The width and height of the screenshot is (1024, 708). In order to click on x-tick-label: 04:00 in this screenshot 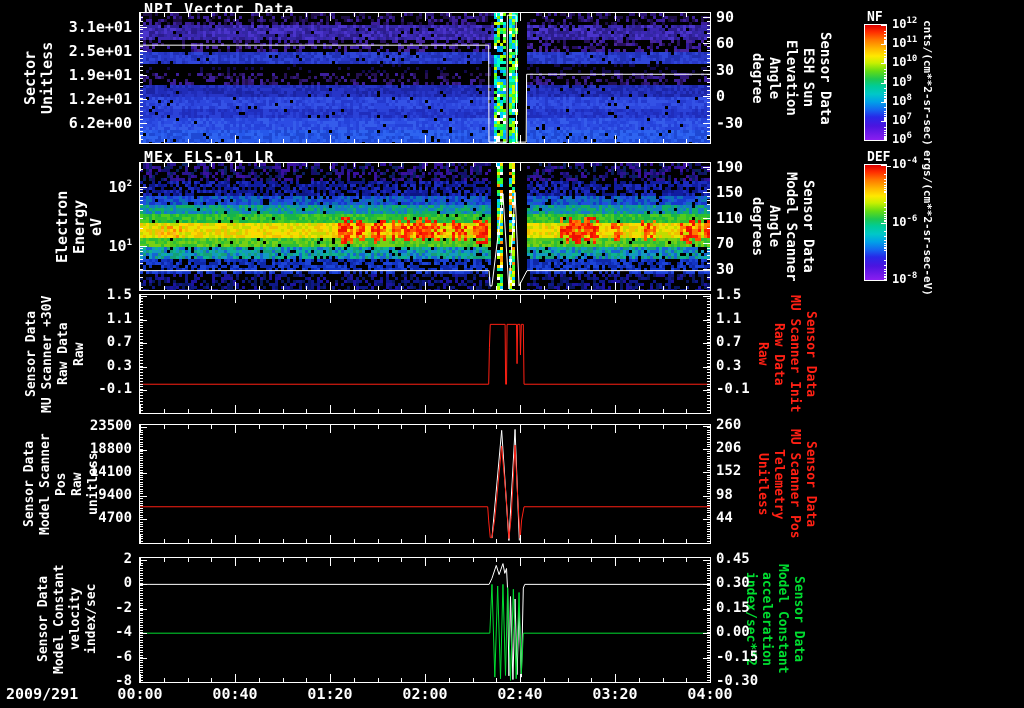, I will do `click(710, 694)`.